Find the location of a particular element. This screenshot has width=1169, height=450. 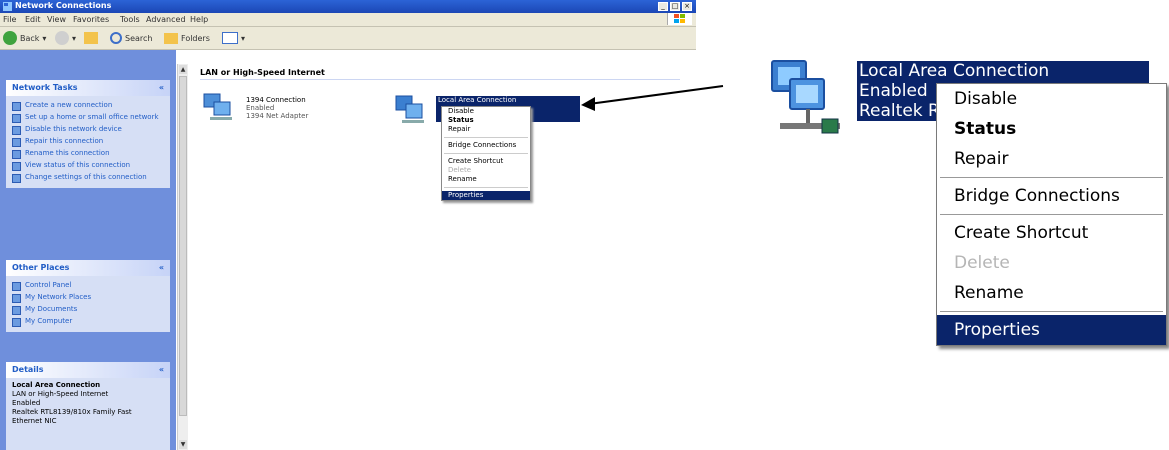

menu-tools: Tools is located at coordinates (130, 19).